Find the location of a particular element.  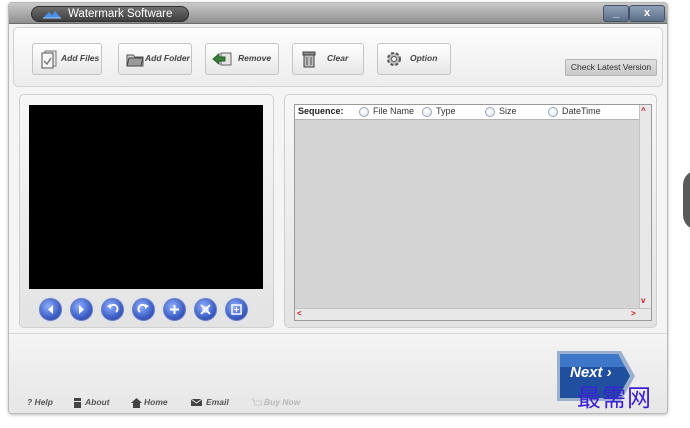

help-link: ? Help is located at coordinates (44, 403).